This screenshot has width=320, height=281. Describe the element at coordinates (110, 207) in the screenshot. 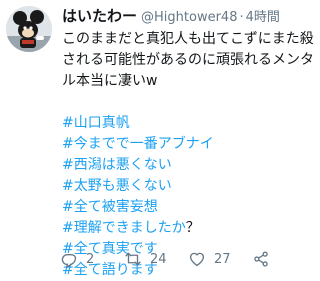

I see `hashtag-link: #全て被害妄想` at that location.